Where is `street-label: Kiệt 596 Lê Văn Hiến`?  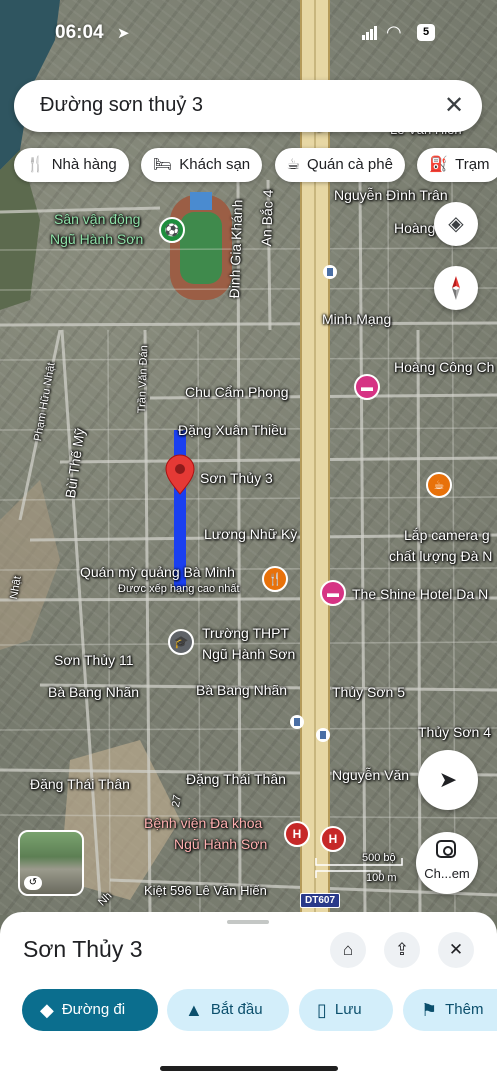
street-label: Kiệt 596 Lê Văn Hiến is located at coordinates (205, 890).